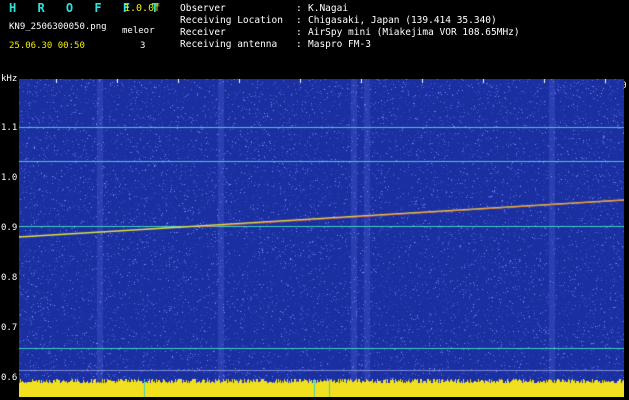 This screenshot has width=629, height=400. I want to click on y-tick-label: 0.9, so click(9, 228).